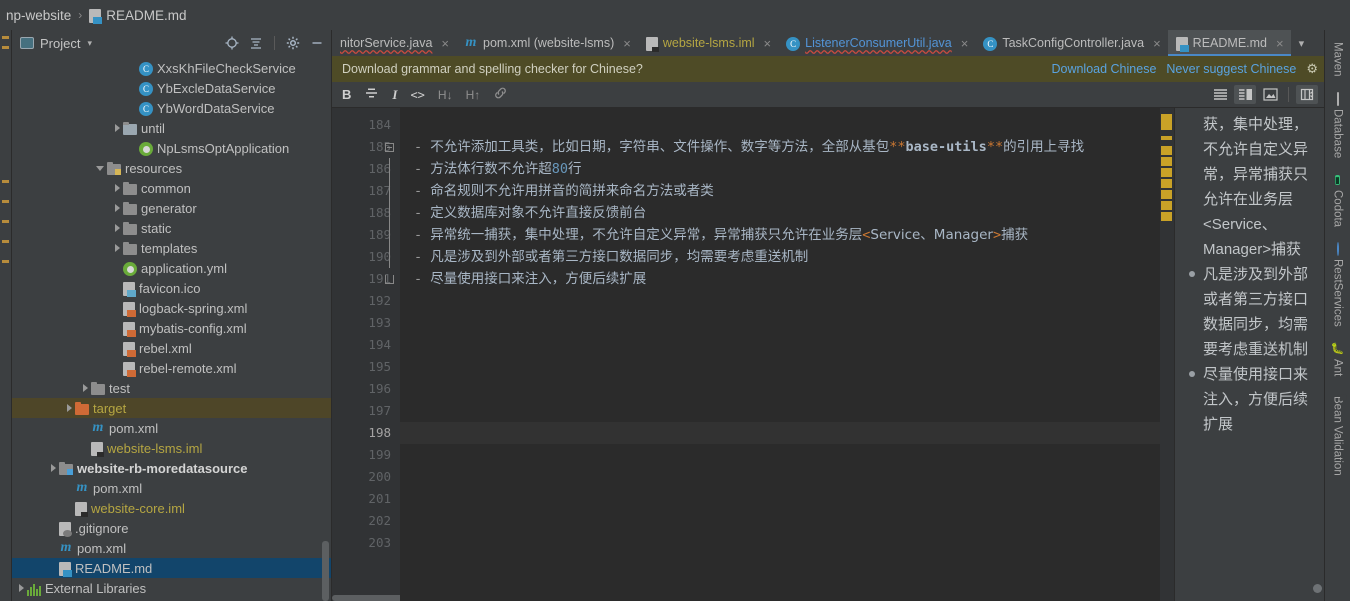  I want to click on line-number: 192, so click(366, 301).